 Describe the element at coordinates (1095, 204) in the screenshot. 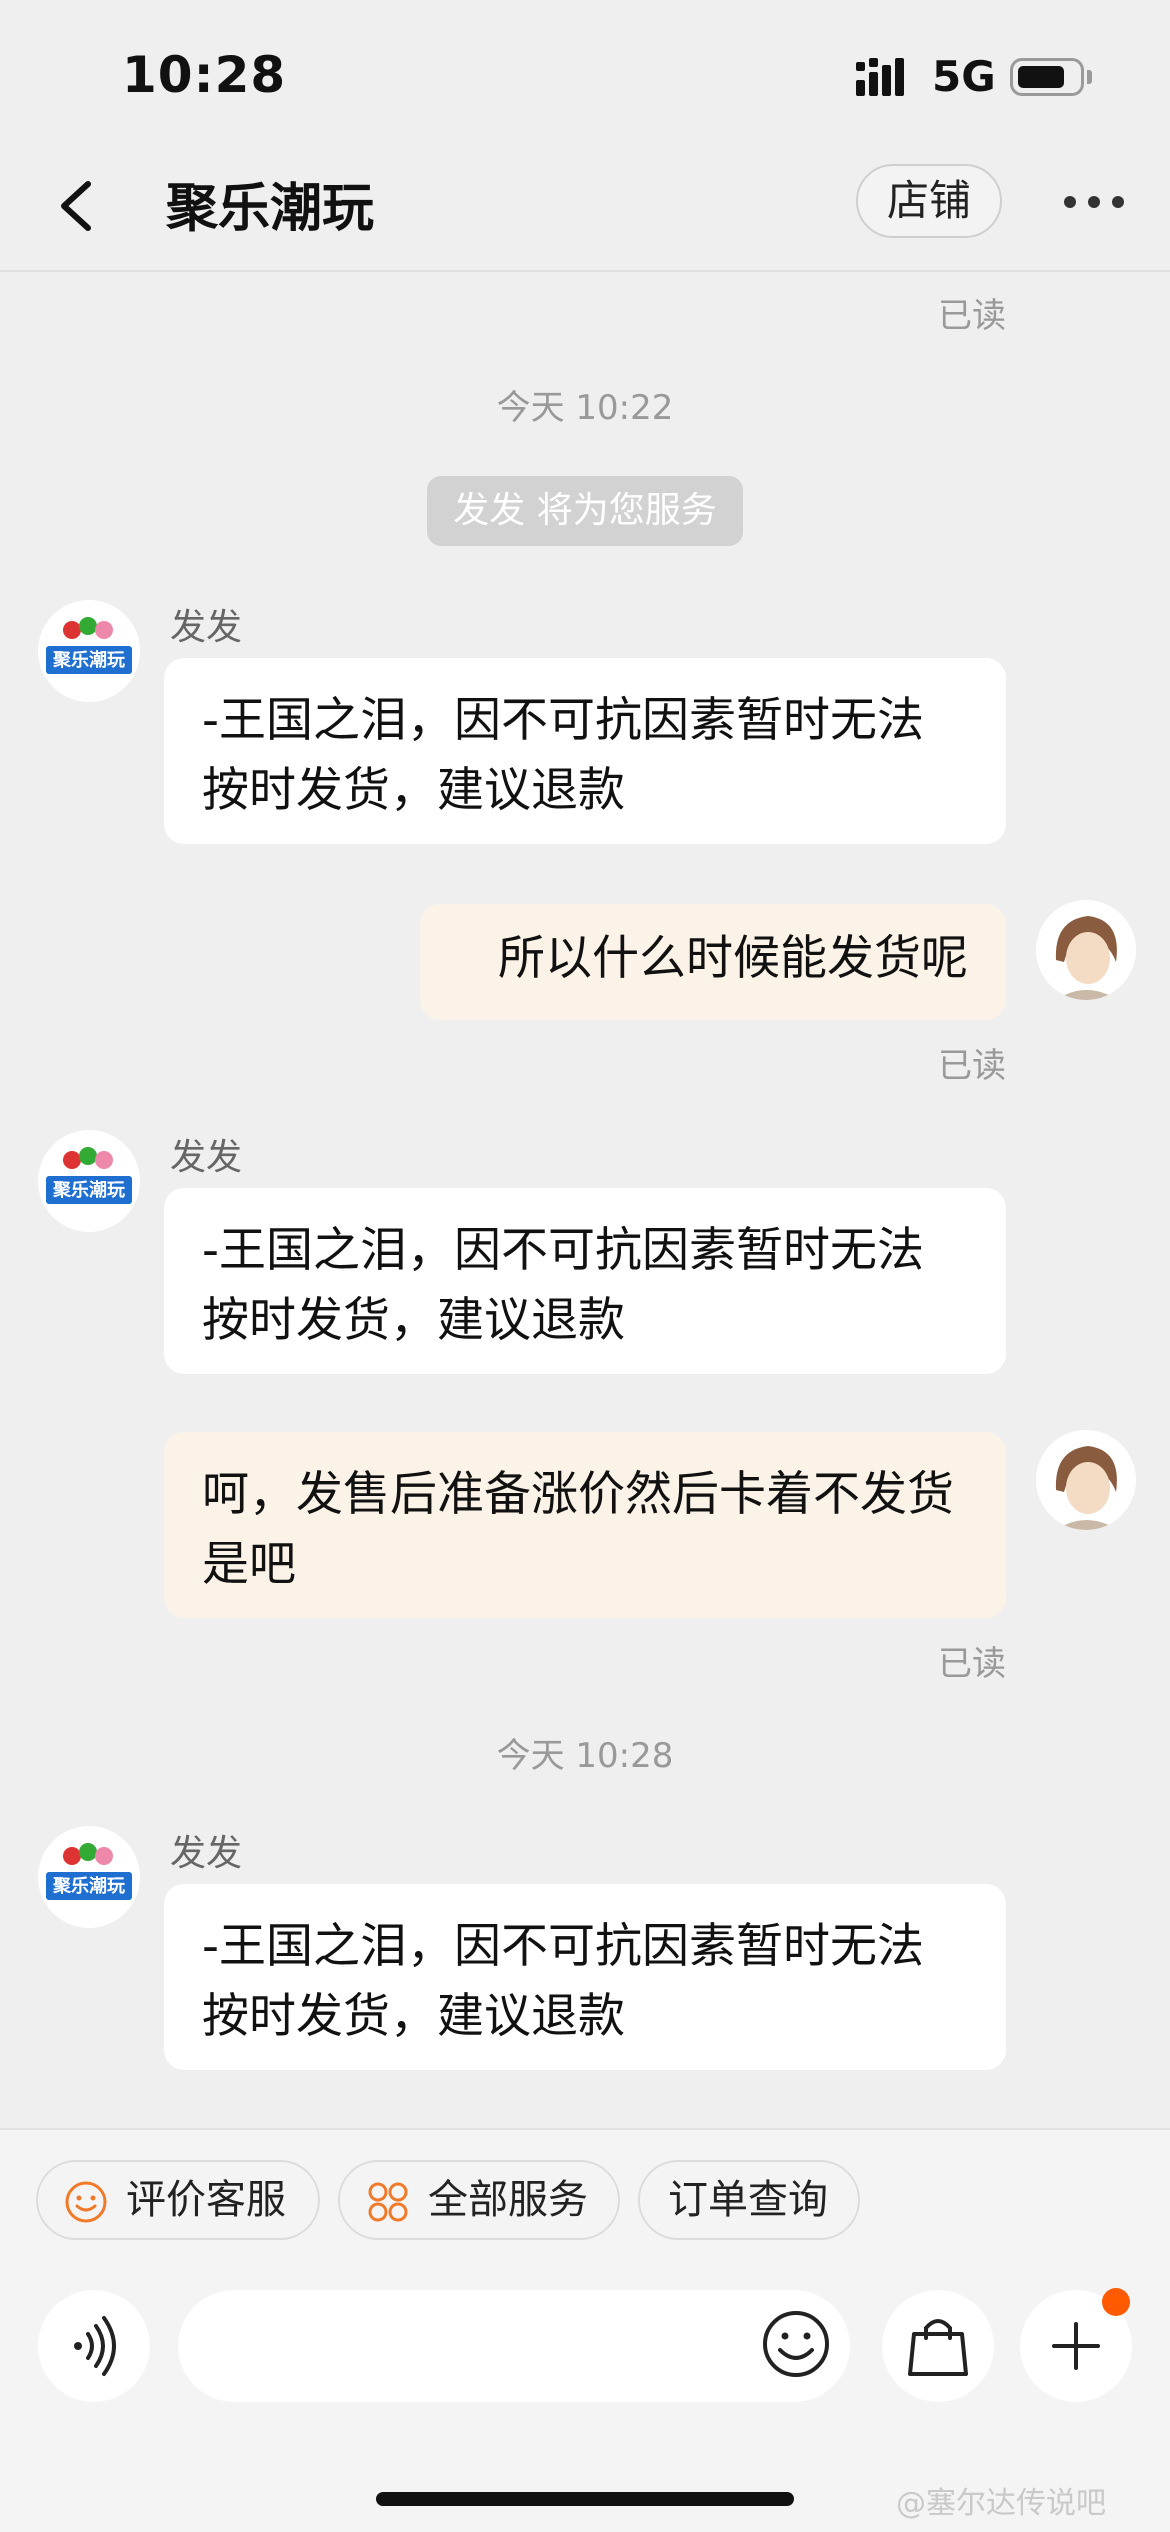

I see `more-icon` at that location.